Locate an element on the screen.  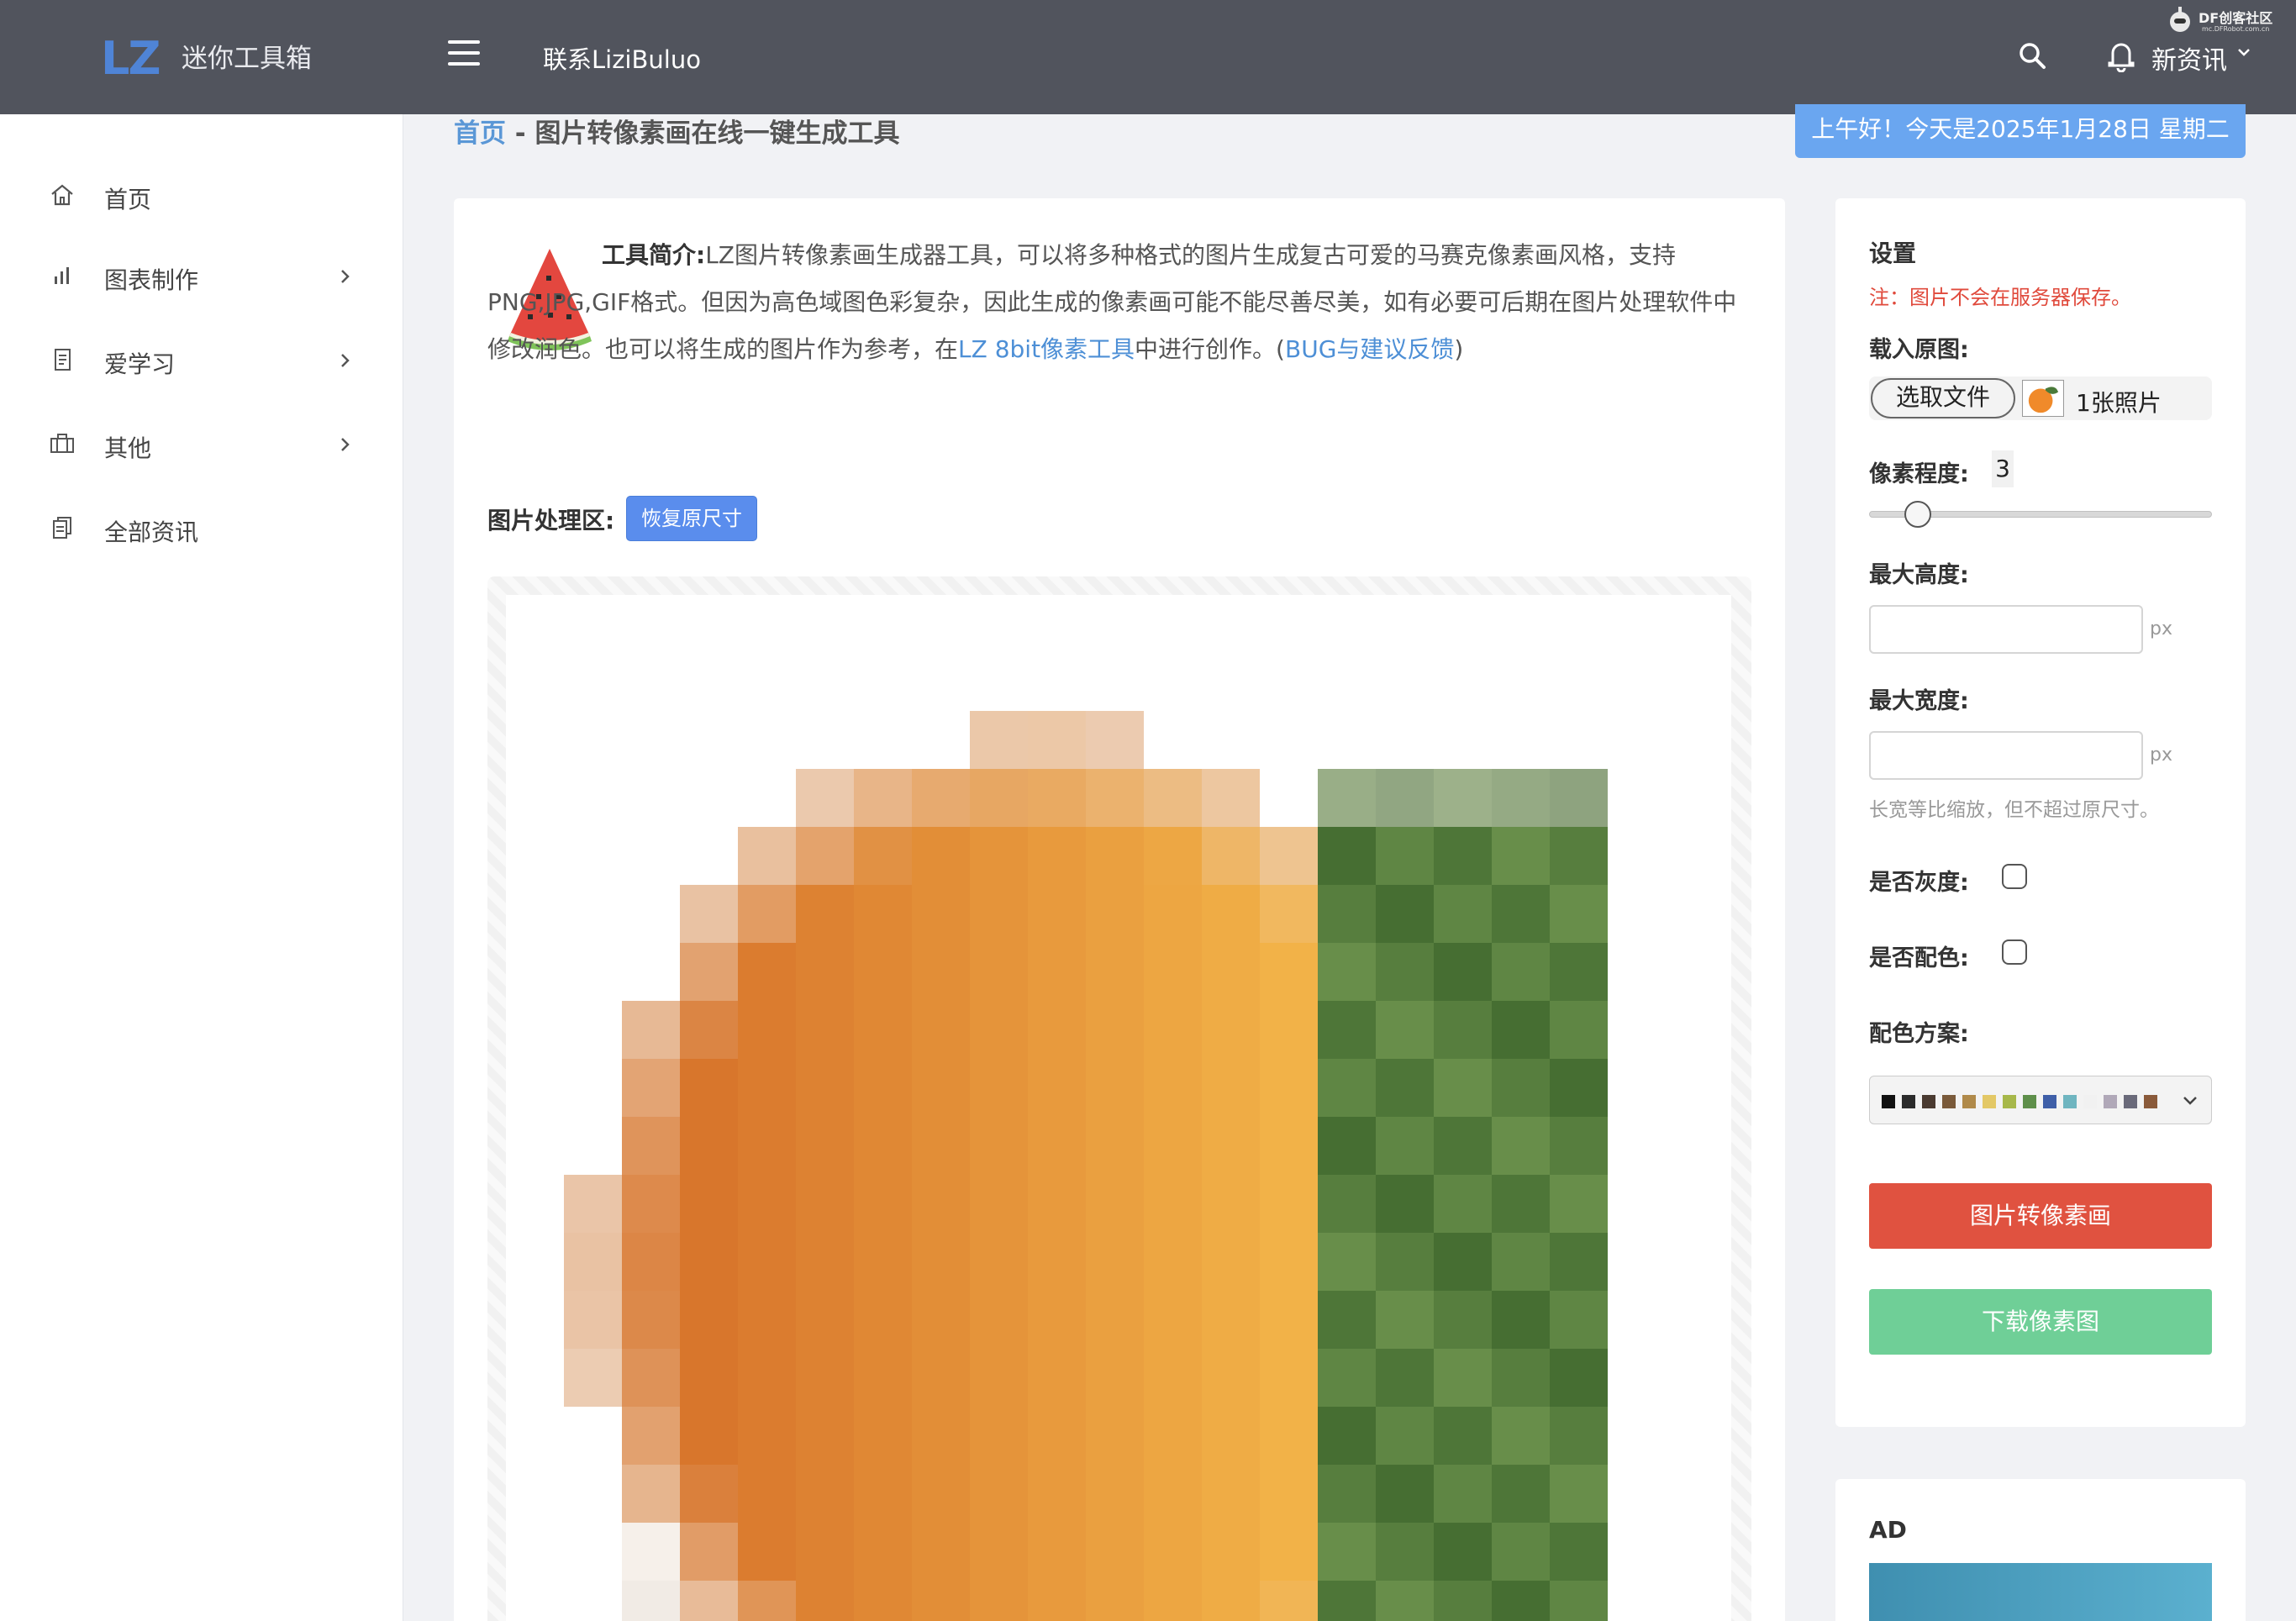
search-icon is located at coordinates (2032, 55).